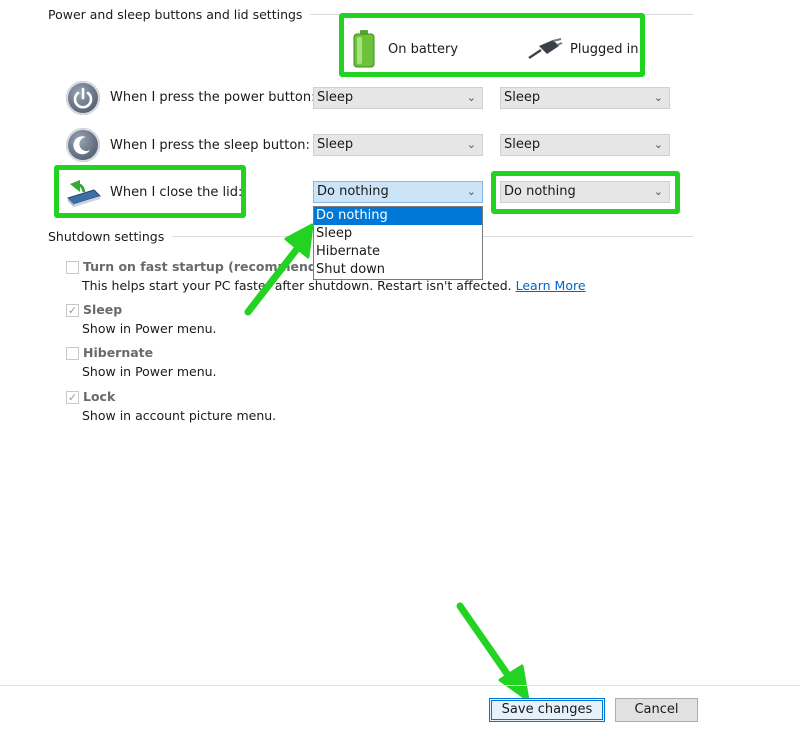  What do you see at coordinates (547, 710) in the screenshot?
I see `save-changes-button: Save changes` at bounding box center [547, 710].